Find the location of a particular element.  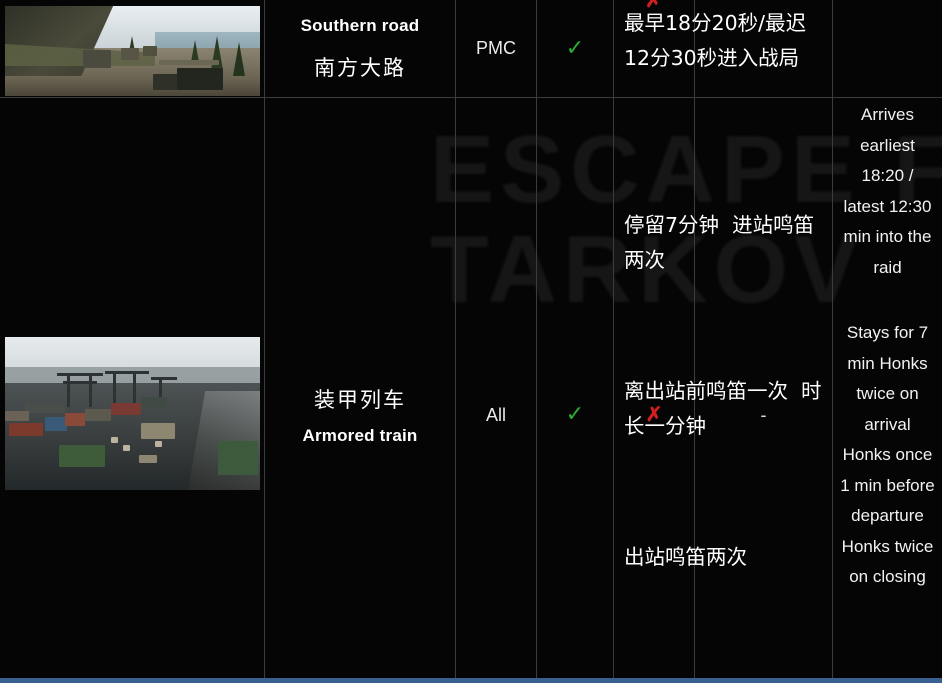

location-name-armored-train: 装甲列车 Armored train is located at coordinates (360, 415).